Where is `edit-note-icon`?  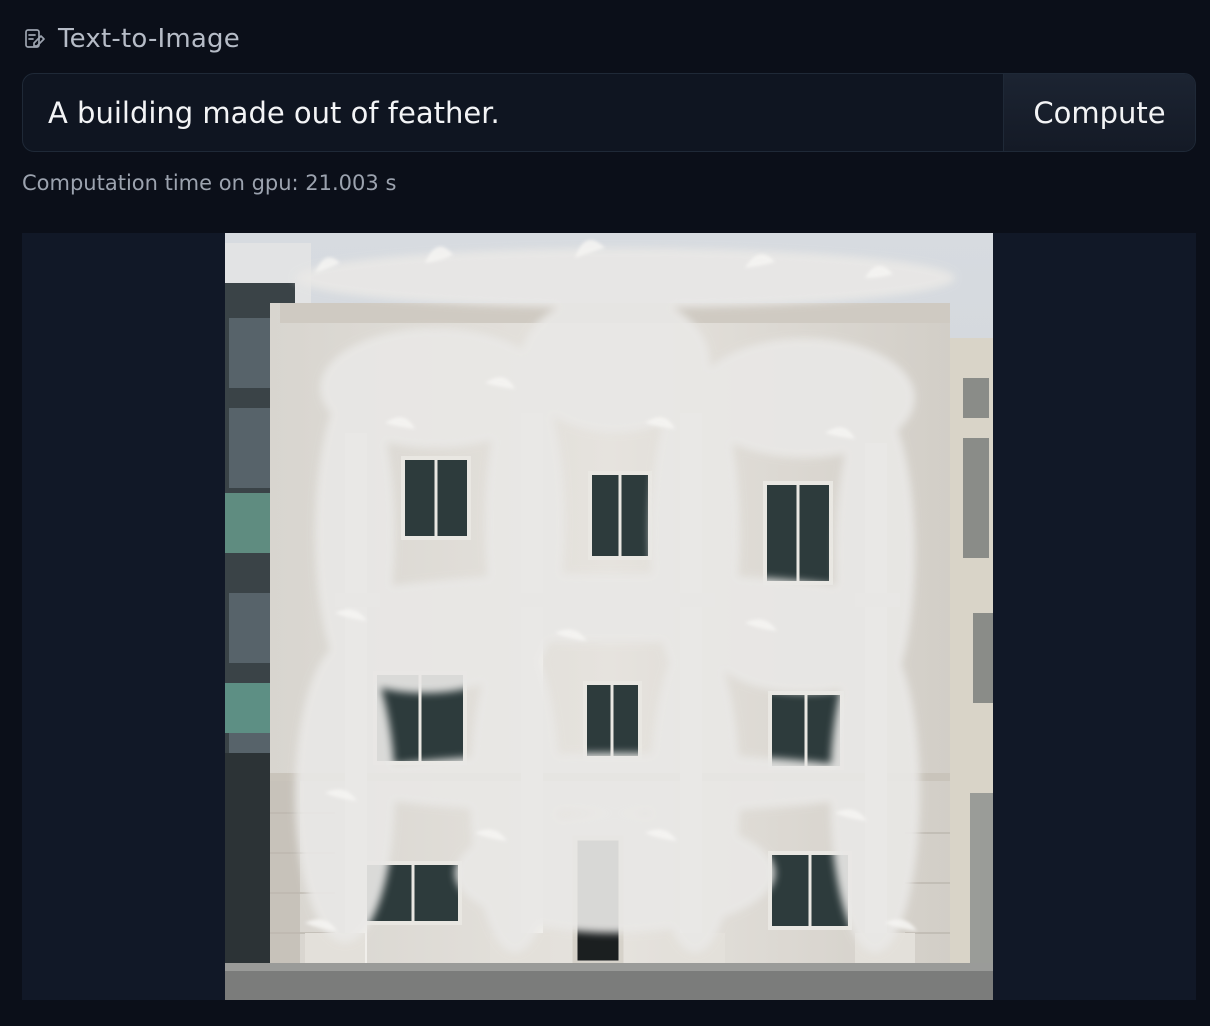 edit-note-icon is located at coordinates (35, 39).